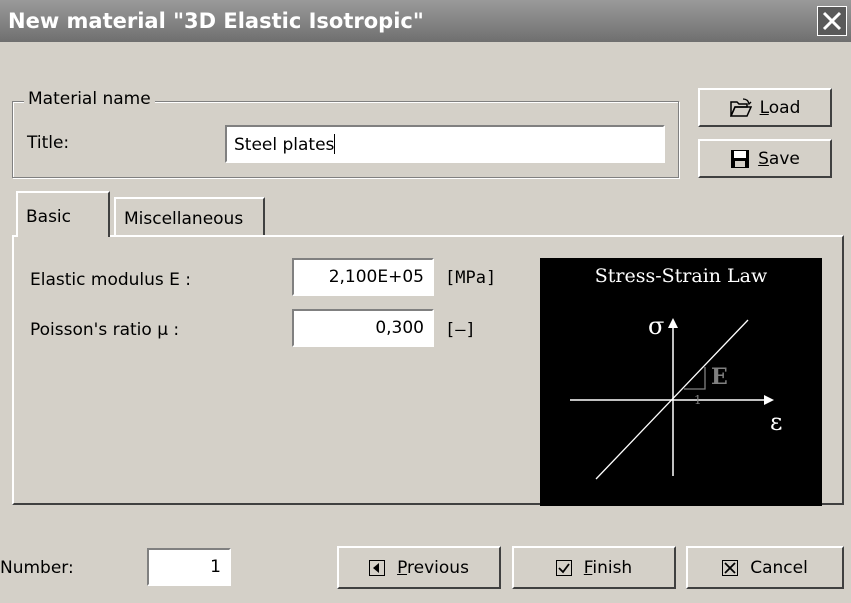 Image resolution: width=851 pixels, height=603 pixels. I want to click on checkbox-check-icon, so click(563, 567).